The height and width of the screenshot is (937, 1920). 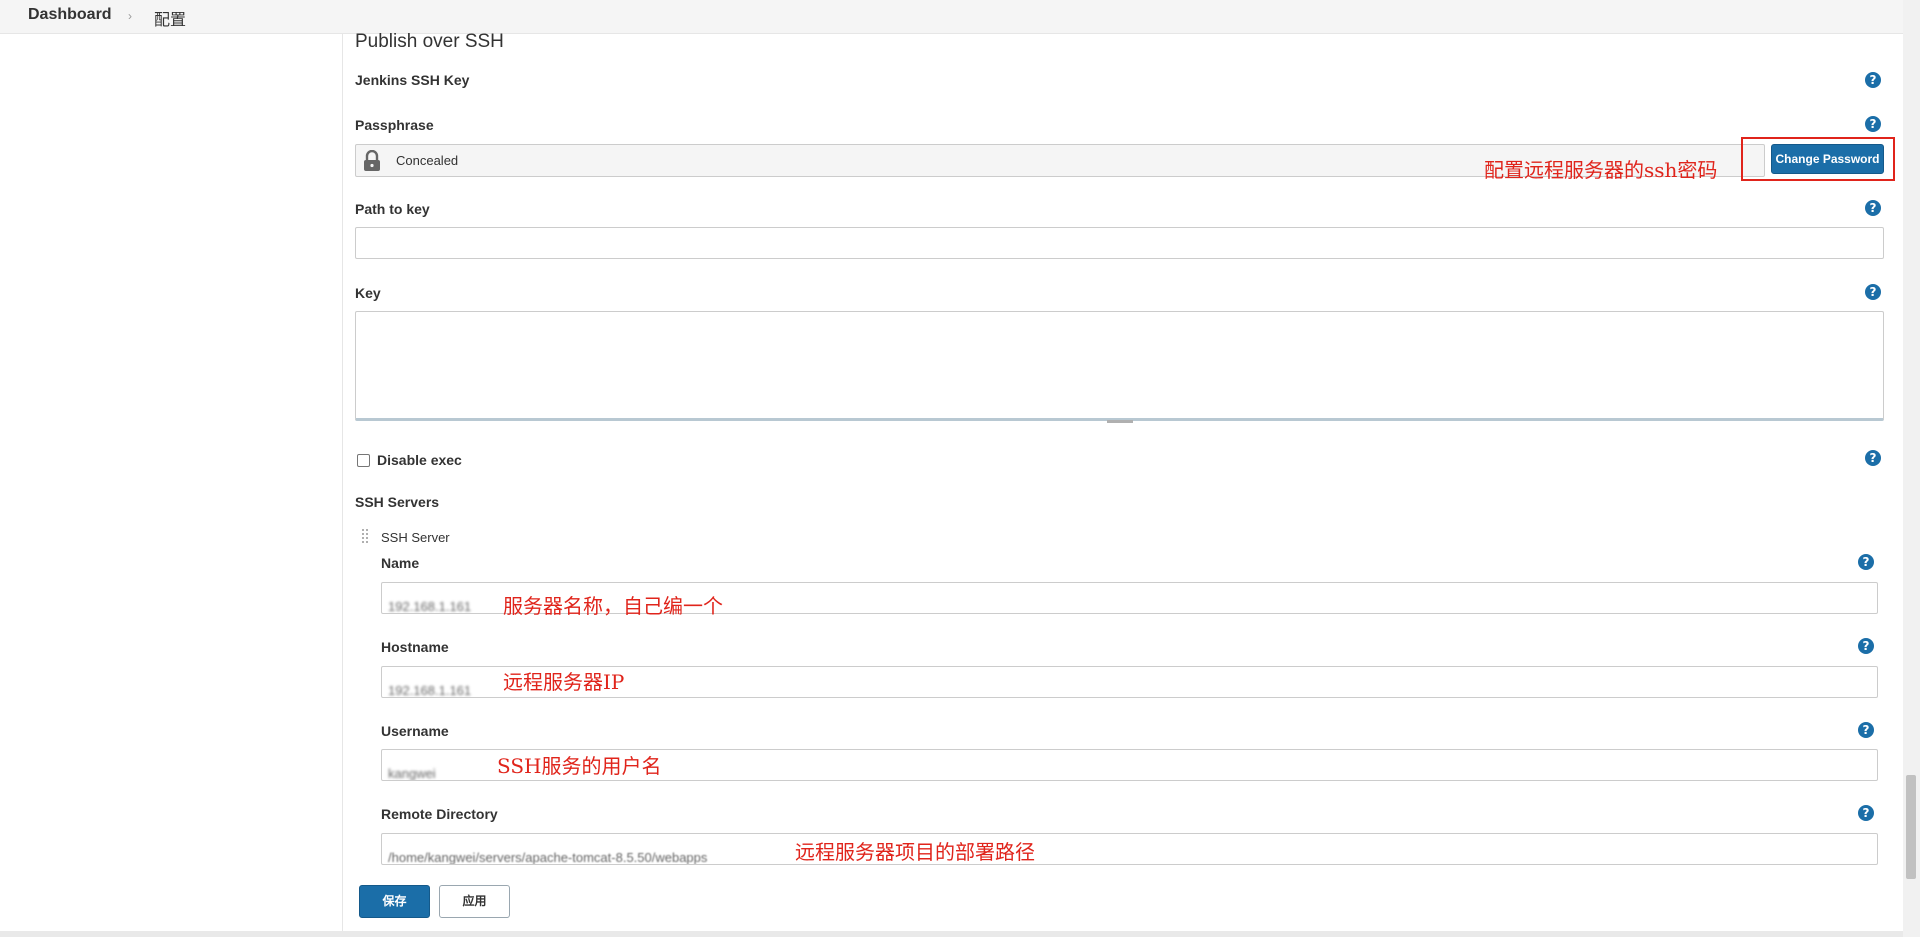 What do you see at coordinates (392, 209) in the screenshot?
I see `path-to-key-label: Path to key` at bounding box center [392, 209].